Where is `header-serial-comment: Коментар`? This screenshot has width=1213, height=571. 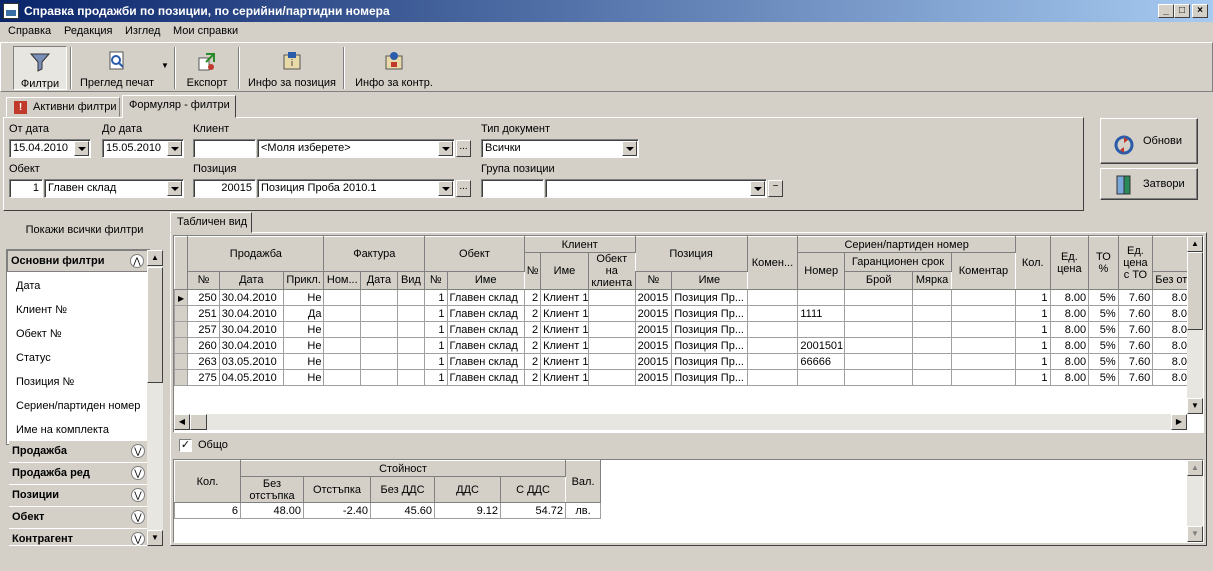
header-serial-comment: Коментар is located at coordinates (983, 271).